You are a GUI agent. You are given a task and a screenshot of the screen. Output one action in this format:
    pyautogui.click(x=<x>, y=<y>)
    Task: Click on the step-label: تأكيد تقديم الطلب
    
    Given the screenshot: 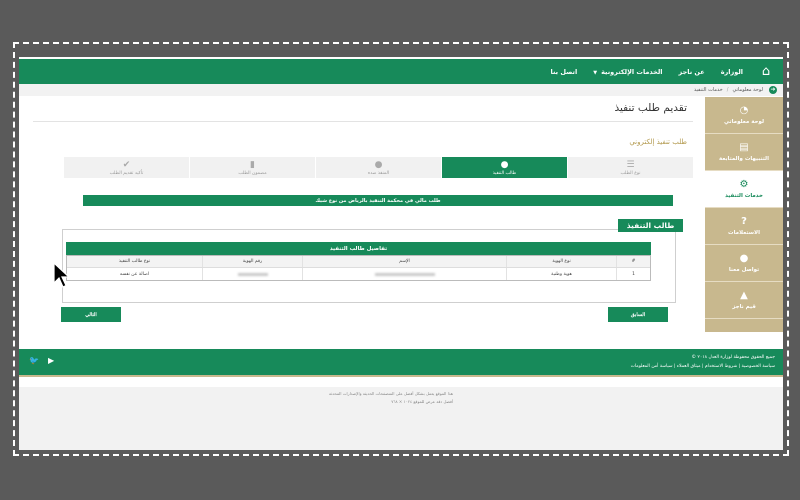 What is the action you would take?
    pyautogui.click(x=126, y=173)
    